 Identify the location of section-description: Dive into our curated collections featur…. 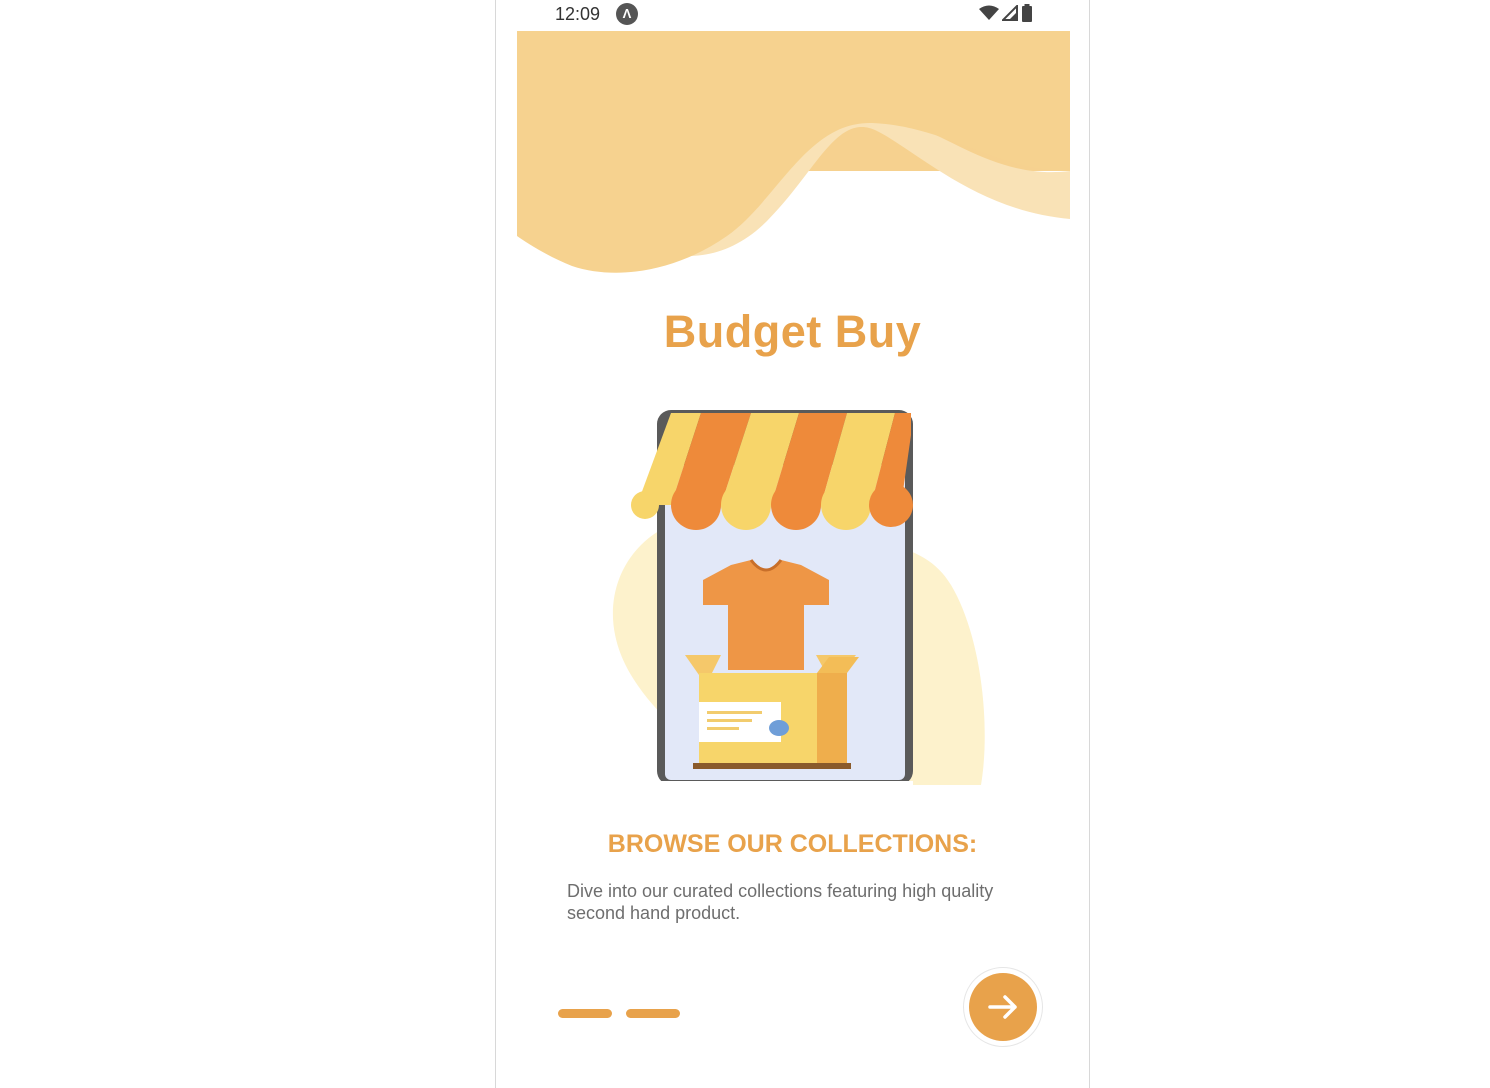
(780, 902).